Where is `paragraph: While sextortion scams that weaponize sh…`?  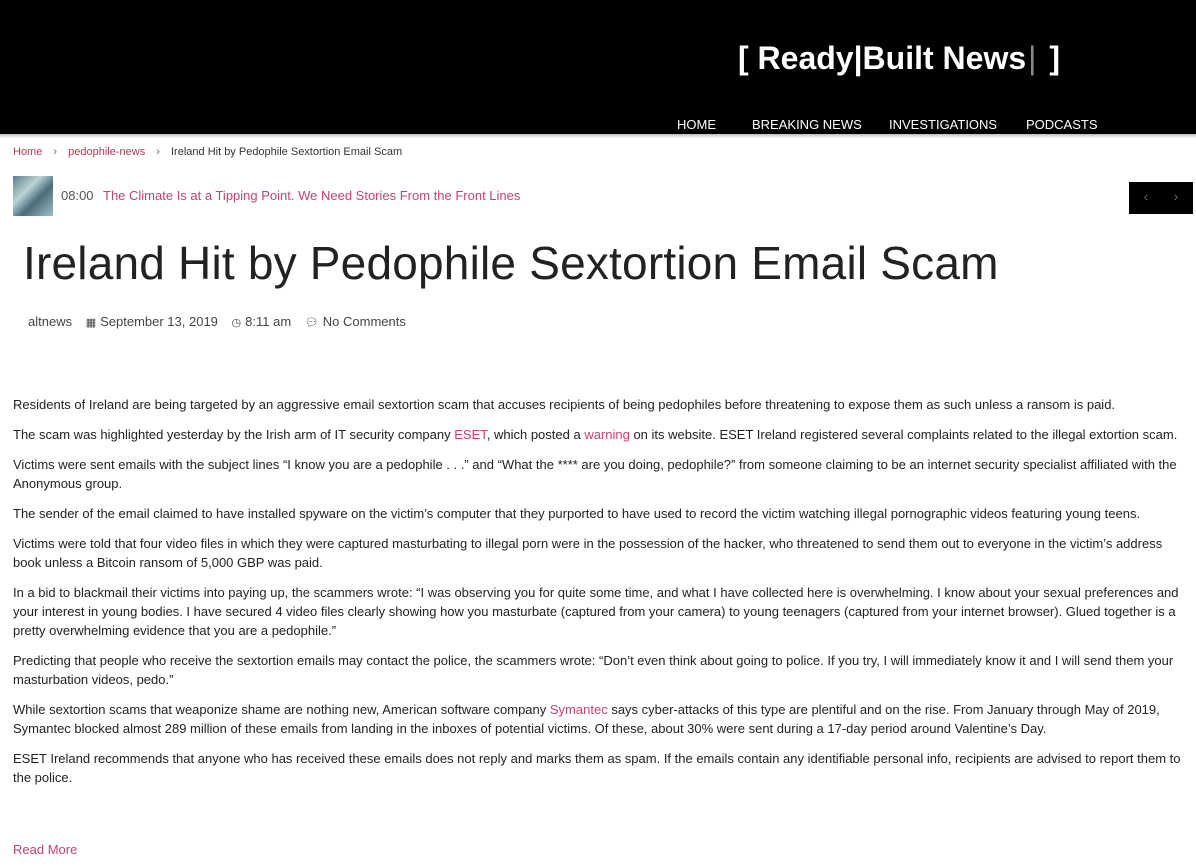 paragraph: While sextortion scams that weaponize sh… is located at coordinates (602, 719).